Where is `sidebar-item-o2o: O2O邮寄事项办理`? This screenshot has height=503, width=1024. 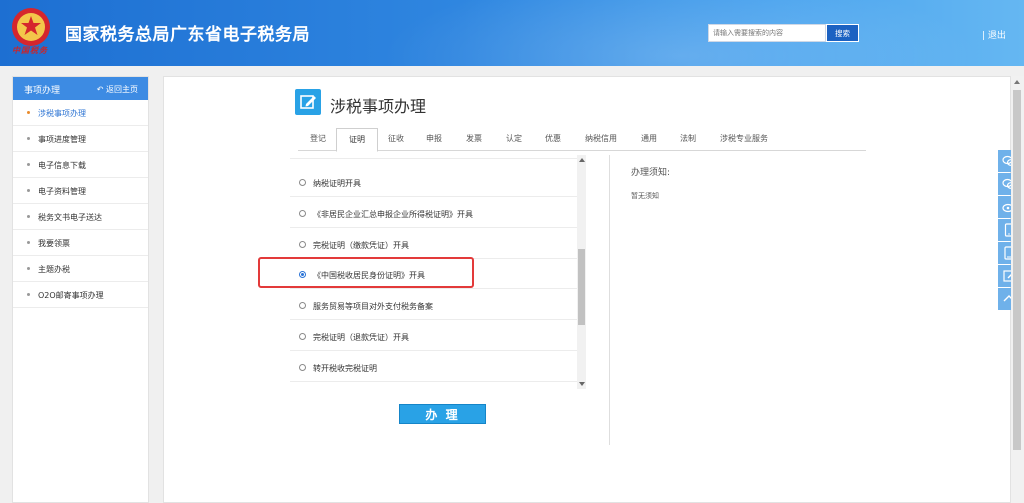 sidebar-item-o2o: O2O邮寄事项办理 is located at coordinates (80, 295).